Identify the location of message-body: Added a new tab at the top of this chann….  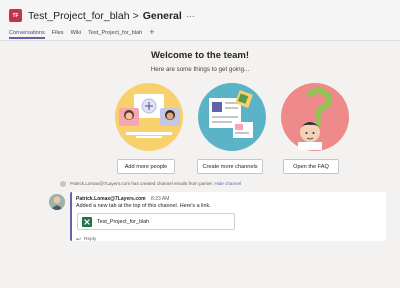
(143, 206).